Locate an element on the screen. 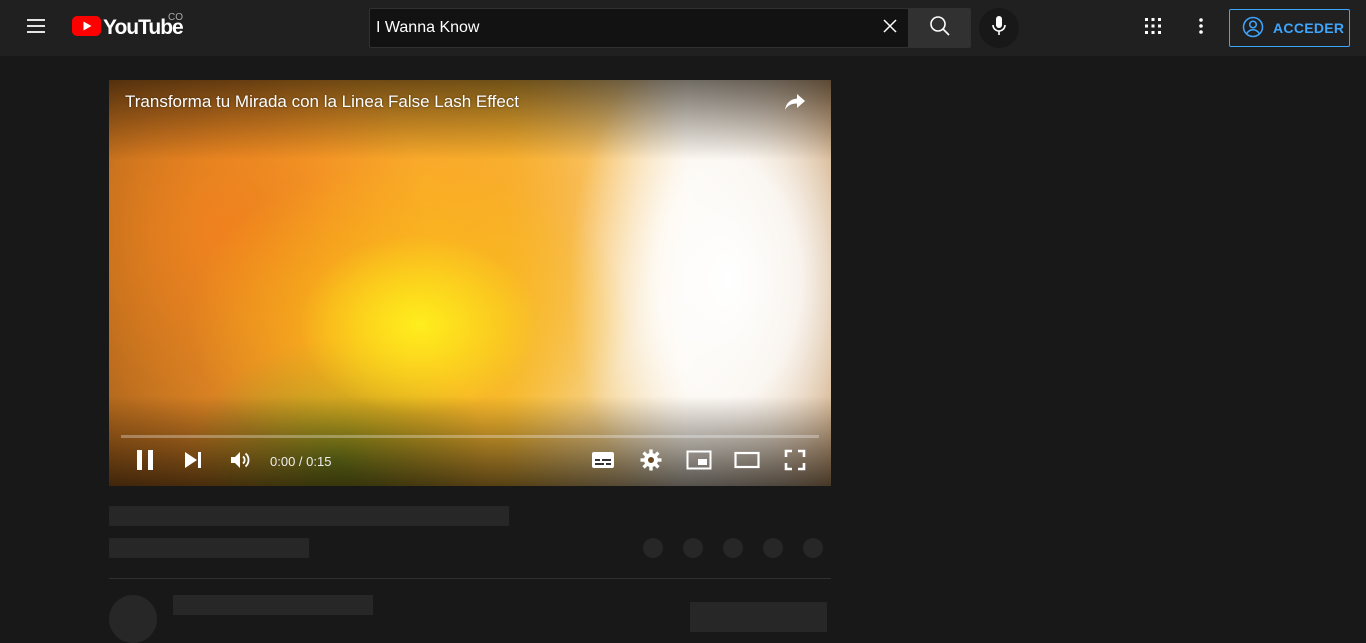  more-vertical-icon is located at coordinates (1201, 28).